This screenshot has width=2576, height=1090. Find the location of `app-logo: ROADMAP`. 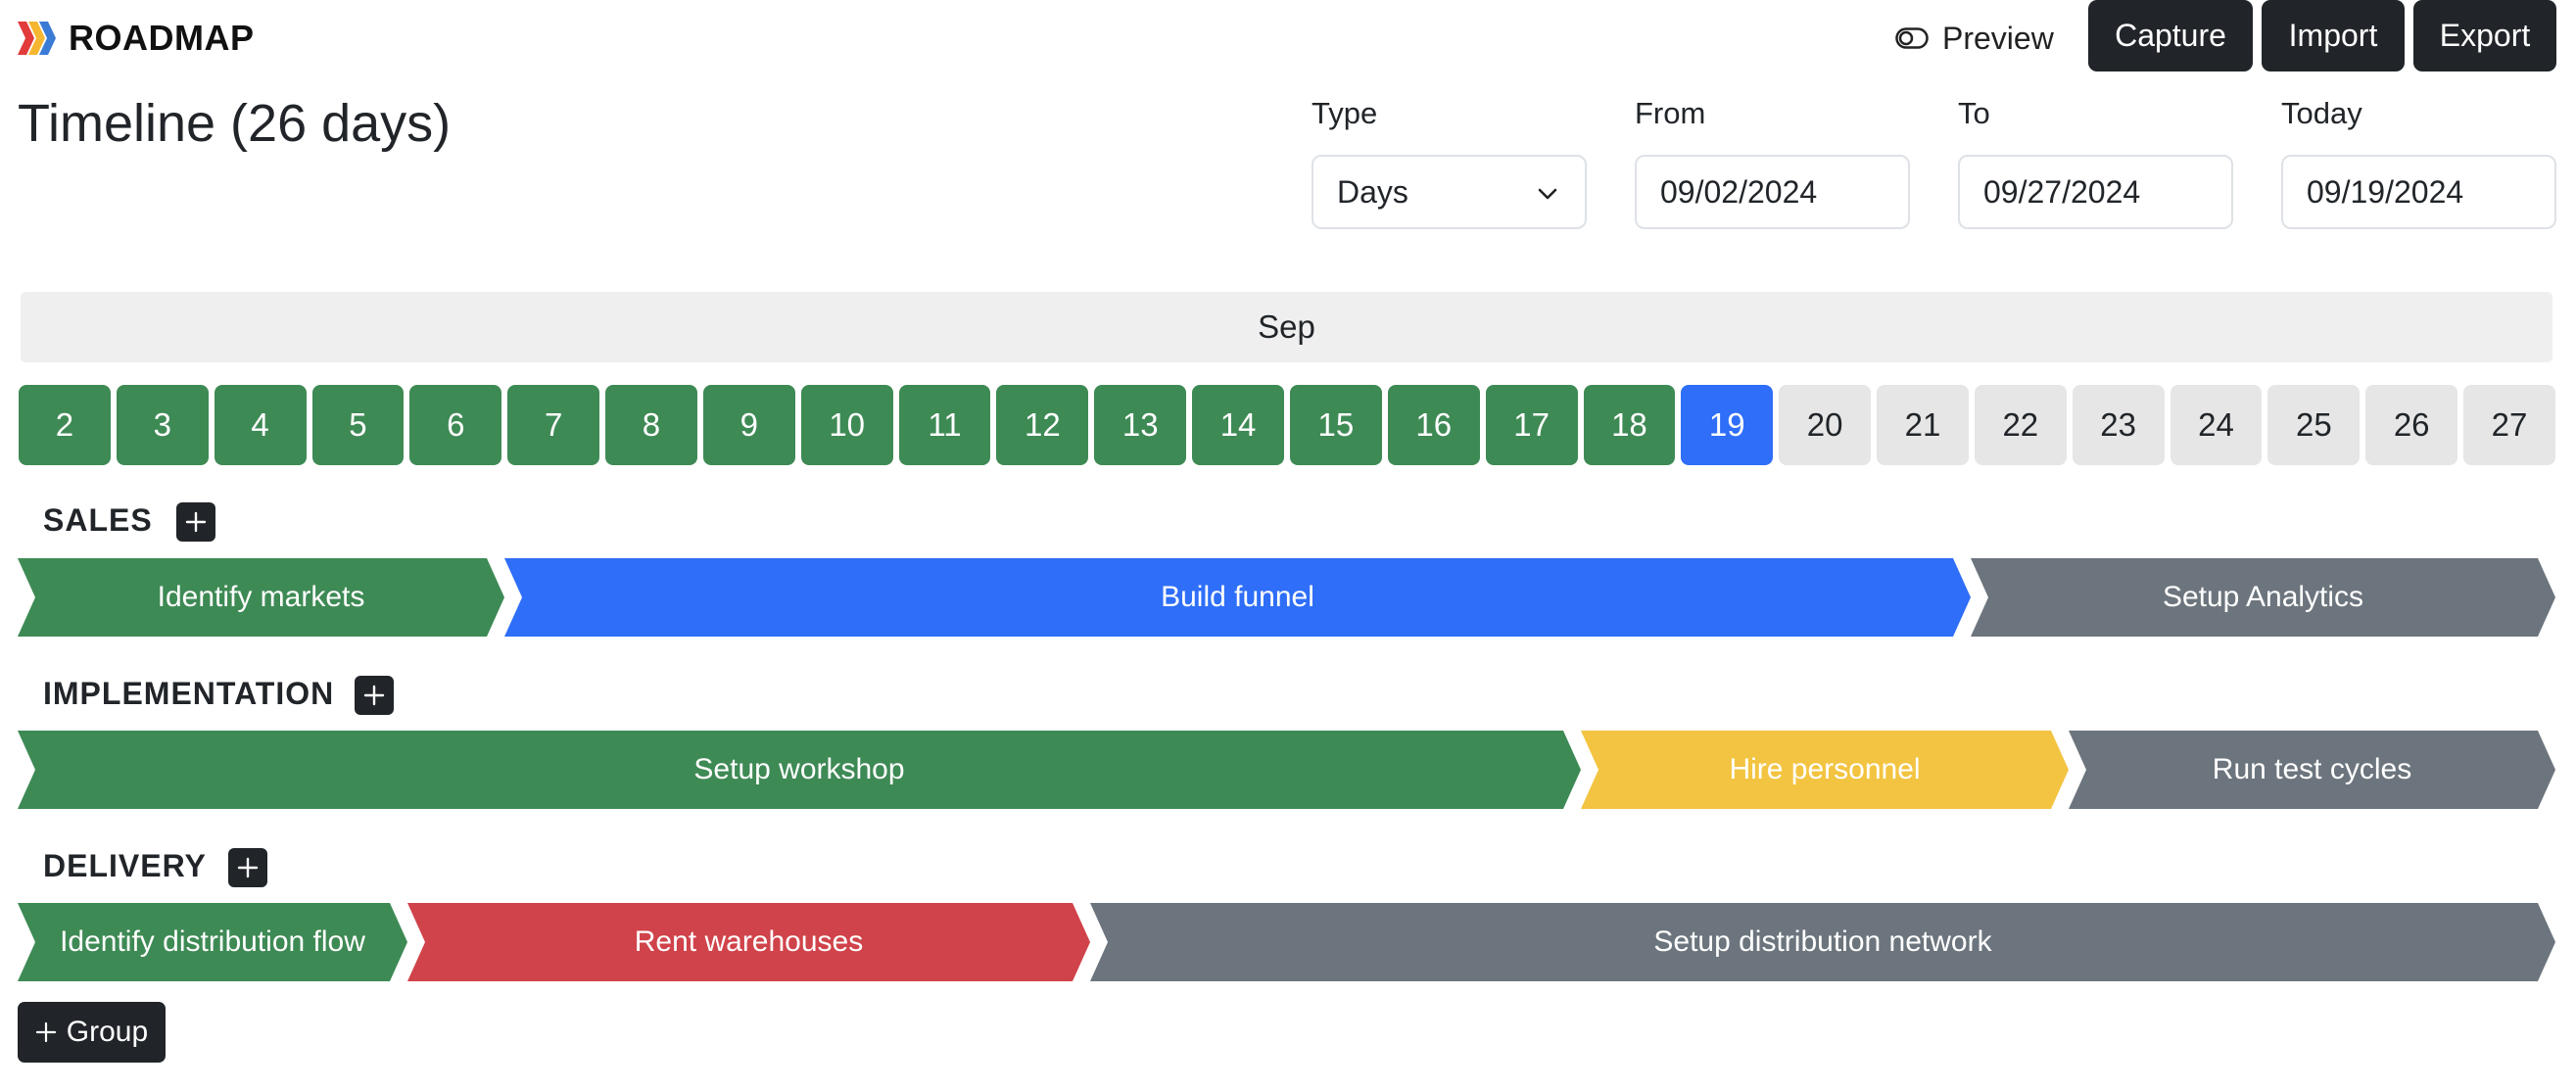

app-logo: ROADMAP is located at coordinates (136, 38).